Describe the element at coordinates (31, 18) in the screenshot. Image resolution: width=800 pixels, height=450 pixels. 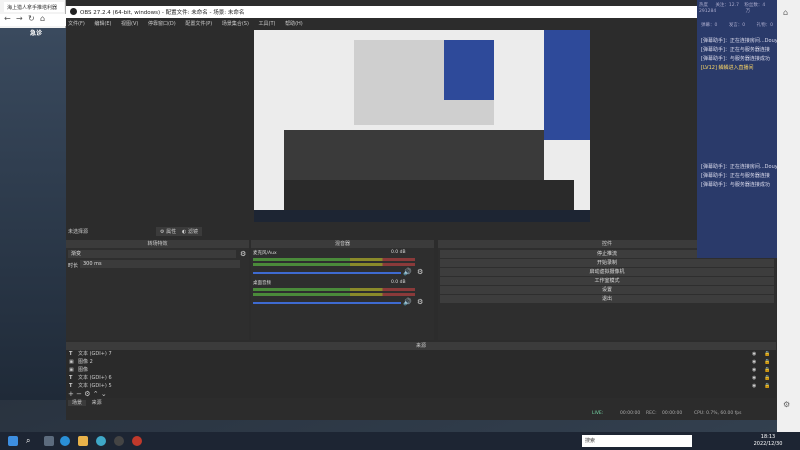
I see `refresh-icon: ↻` at that location.